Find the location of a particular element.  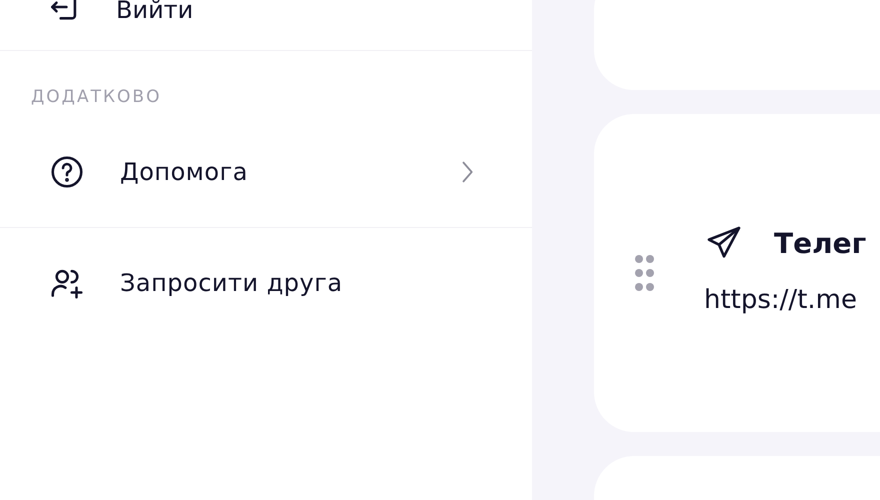

drag-handle-icon is located at coordinates (645, 273).